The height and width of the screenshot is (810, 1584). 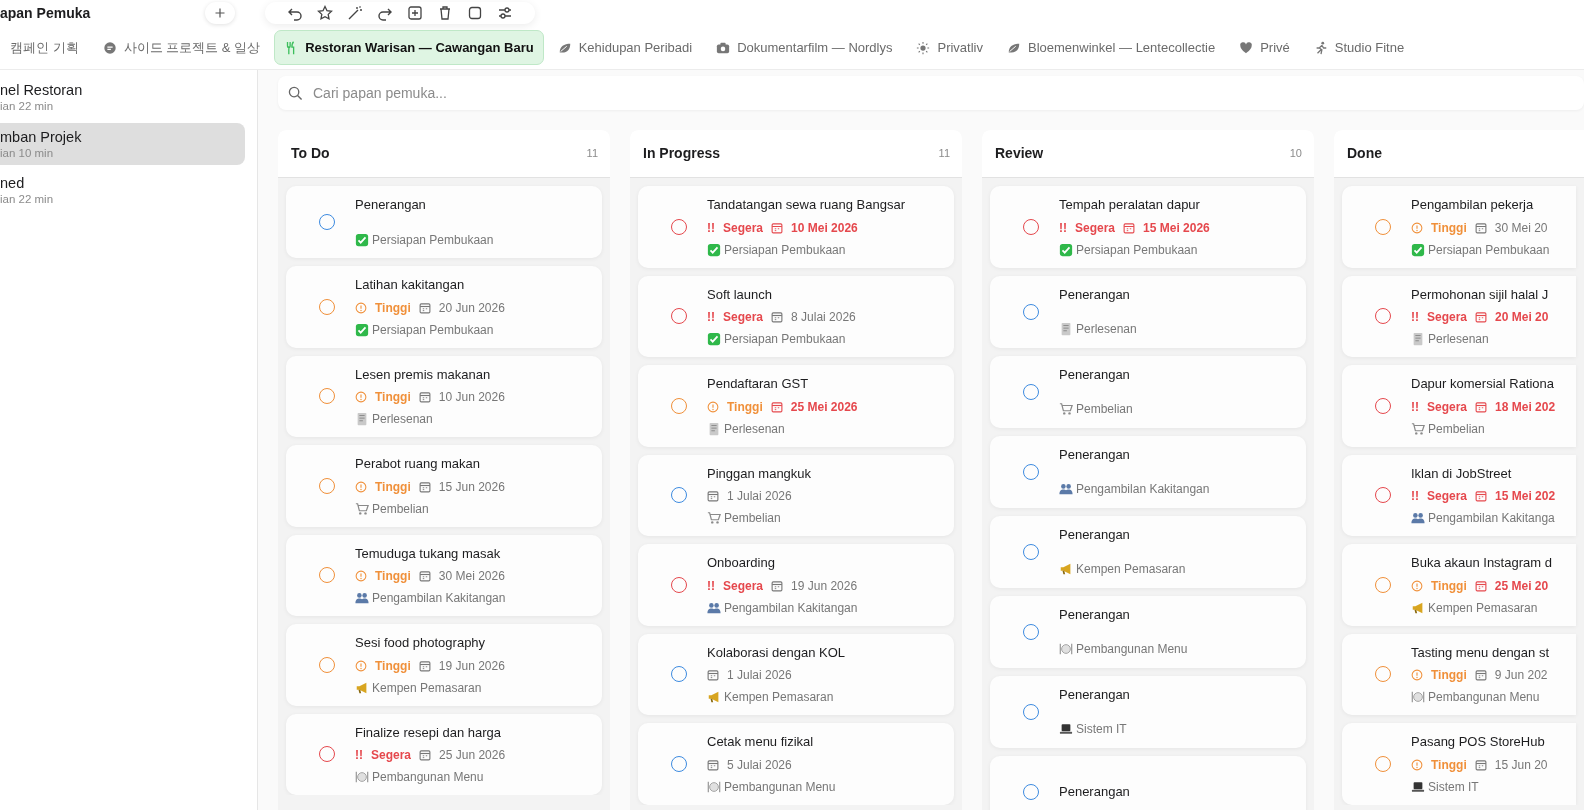 I want to click on people-icon, so click(x=1066, y=489).